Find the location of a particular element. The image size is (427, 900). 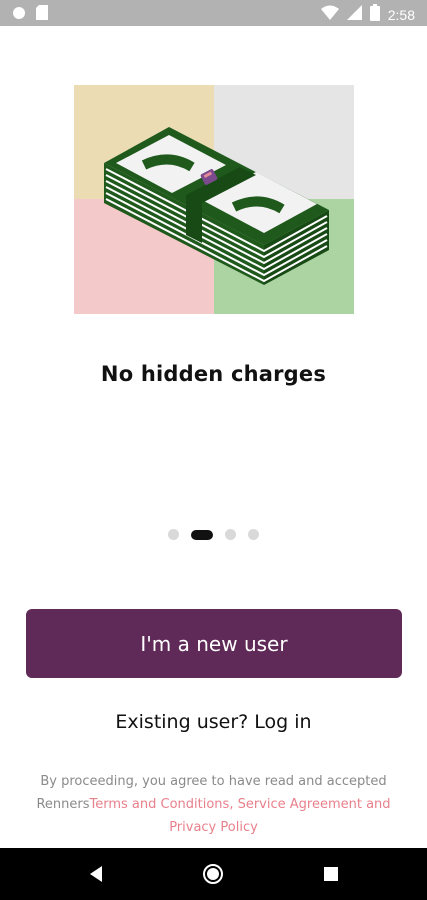

wifi-icon is located at coordinates (329, 15).